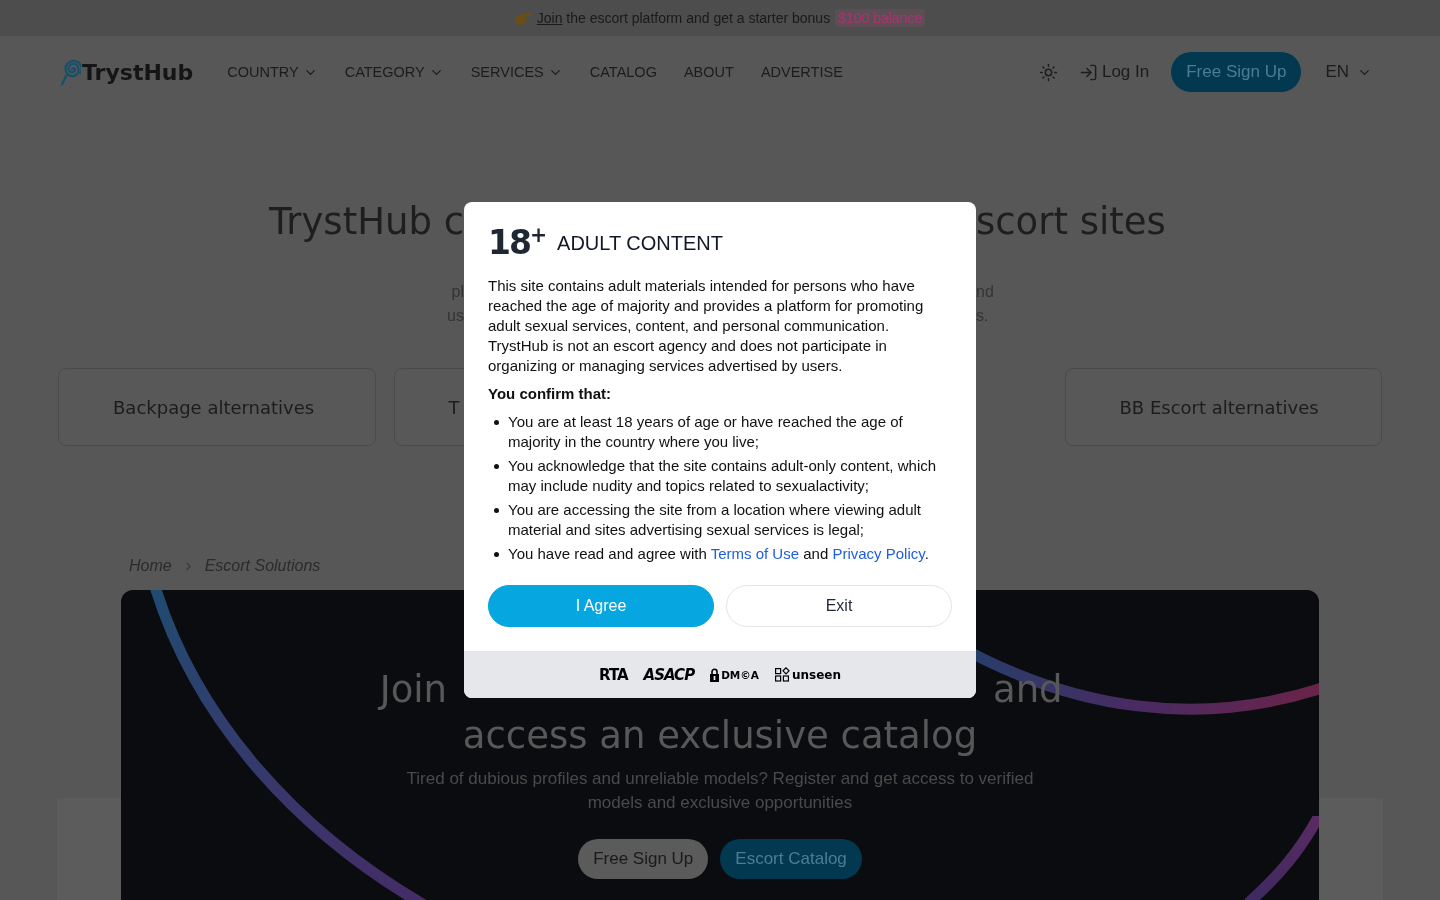  I want to click on promo-title: and, so click(1028, 690).